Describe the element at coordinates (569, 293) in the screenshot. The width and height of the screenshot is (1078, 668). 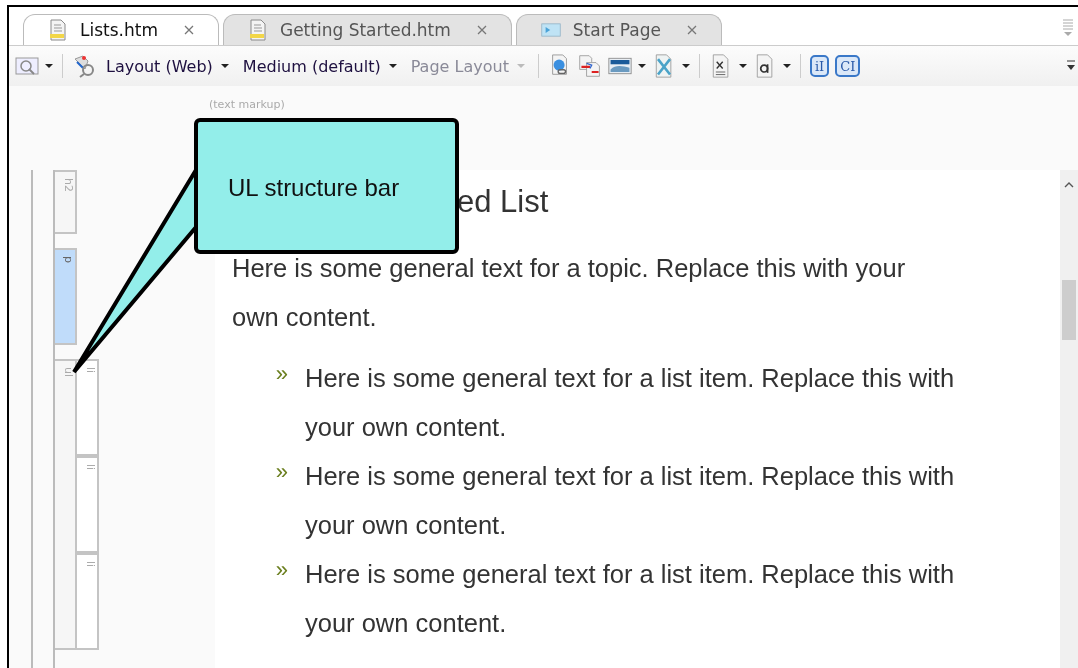
I see `paragraph: Here is some general text for a topic. Replace this with your own content.` at that location.